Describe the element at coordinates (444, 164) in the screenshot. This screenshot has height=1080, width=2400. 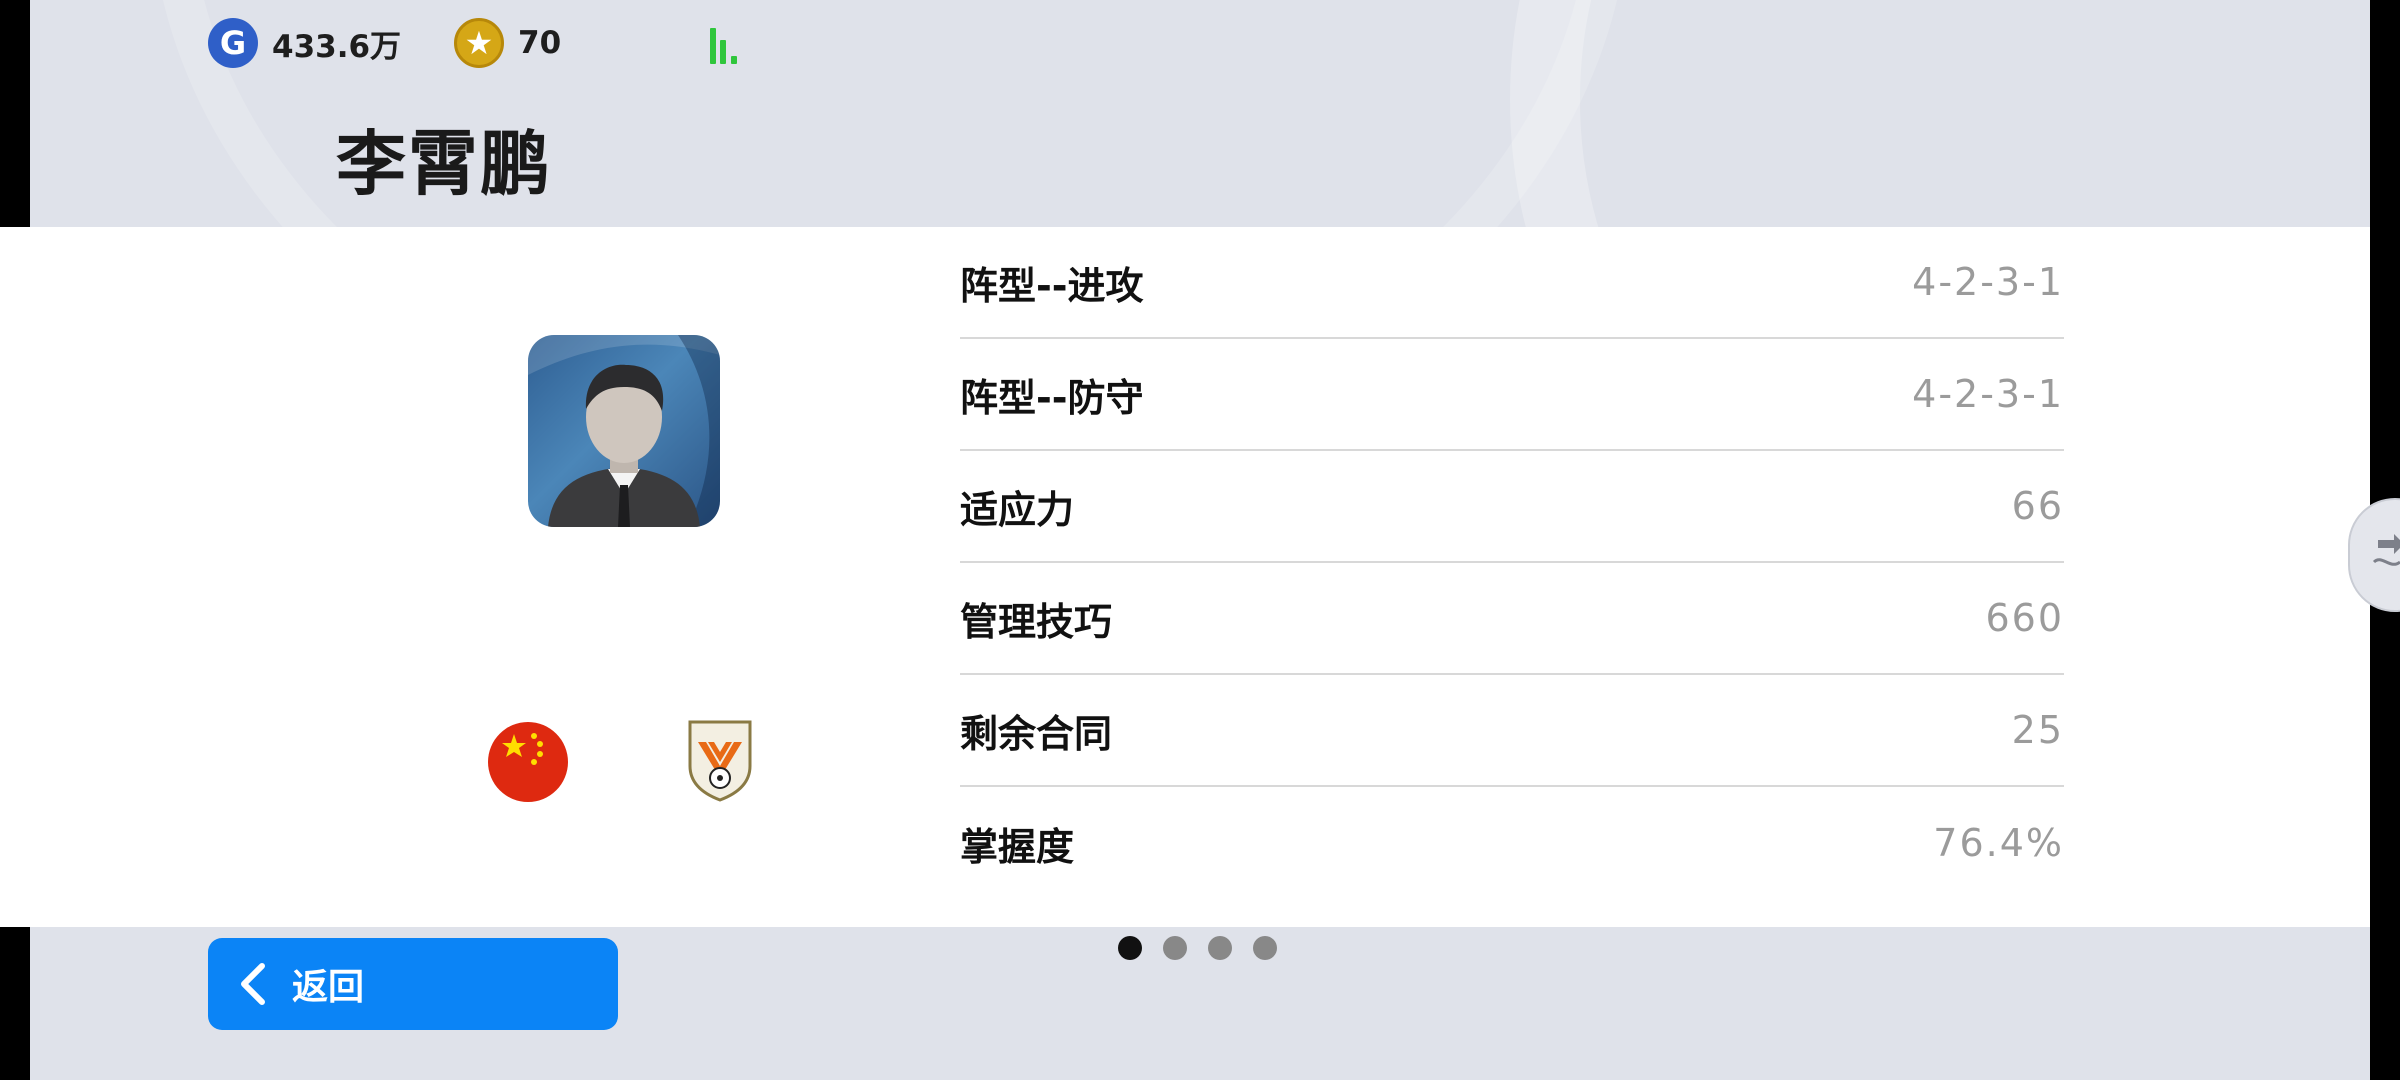
I see `manager-name: 李霄鹏` at that location.